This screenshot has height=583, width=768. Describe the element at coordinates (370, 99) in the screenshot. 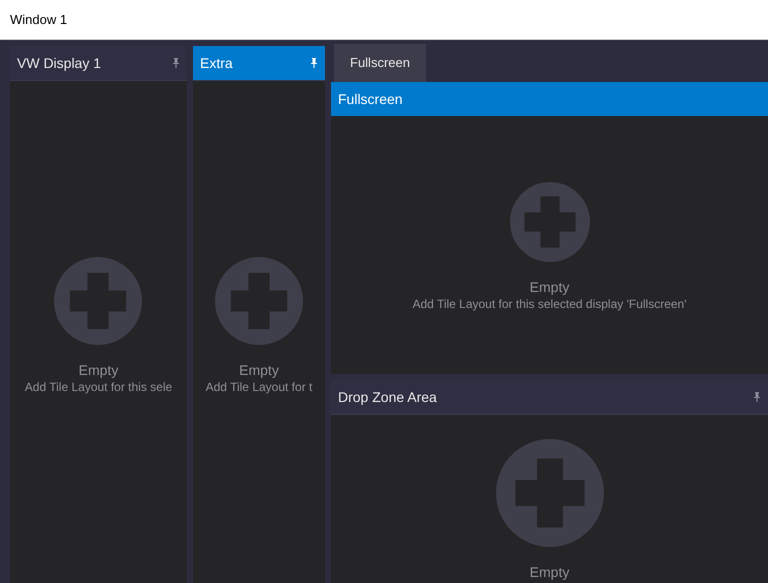

I see `panel-title: Fullscreen` at that location.